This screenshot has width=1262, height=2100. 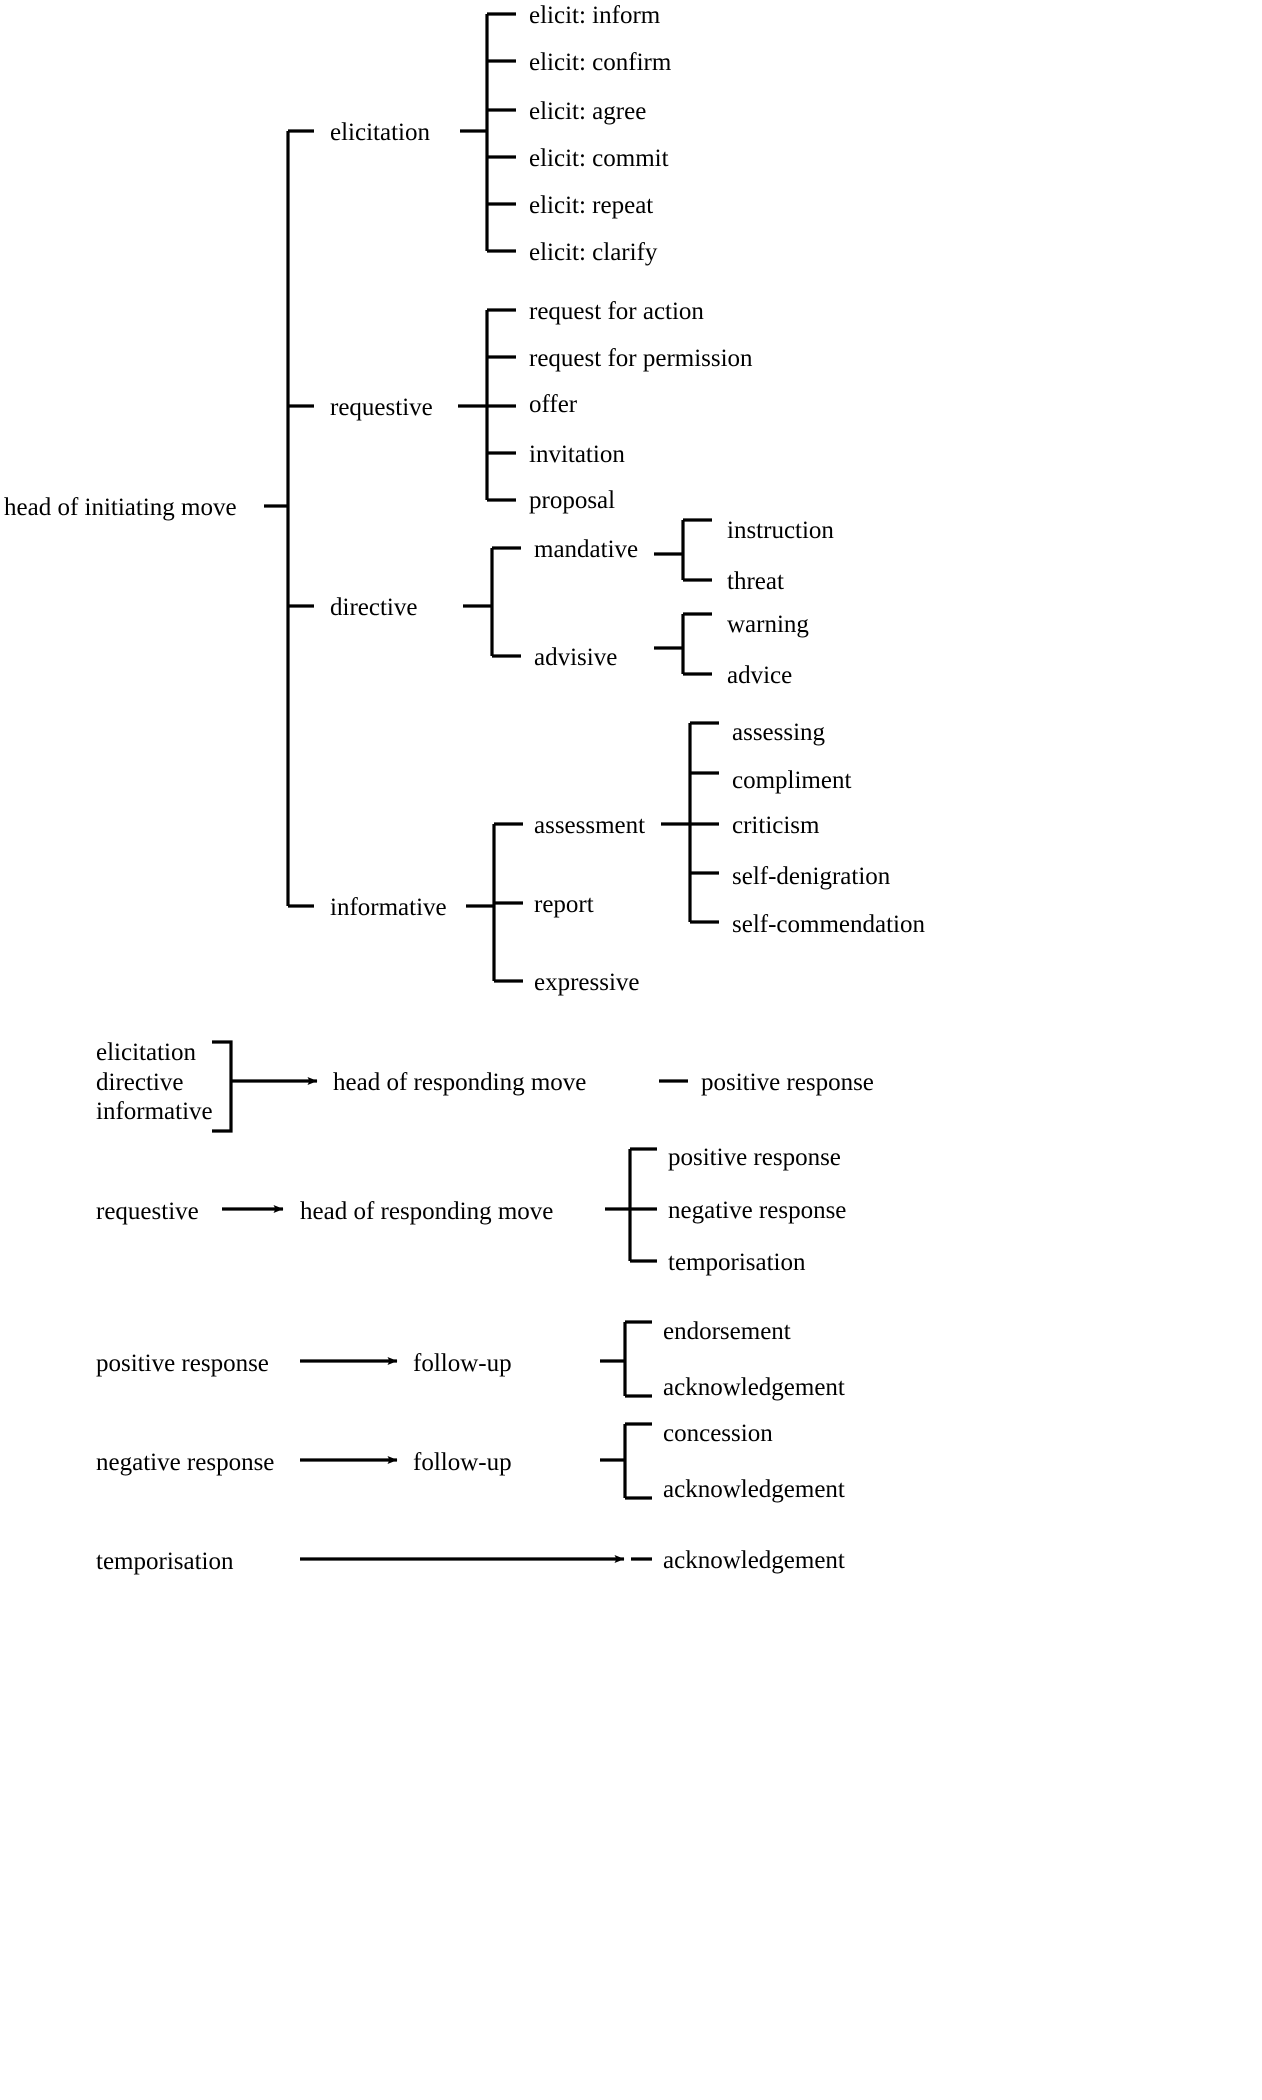 I want to click on node-acknowledgement-3: acknowledgement, so click(x=754, y=1560).